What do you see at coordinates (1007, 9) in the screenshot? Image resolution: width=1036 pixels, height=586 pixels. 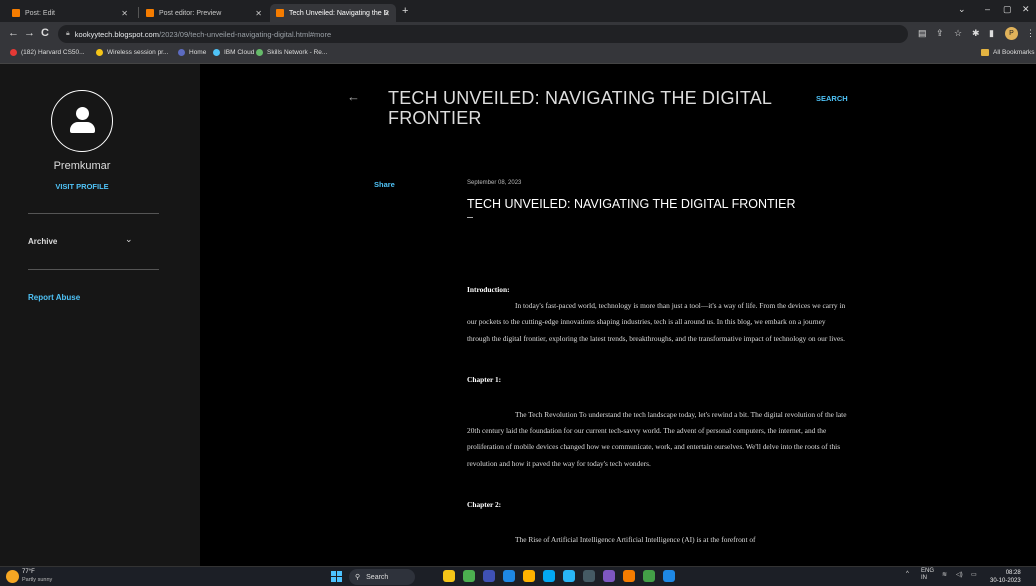 I see `maximize-button: ▢` at bounding box center [1007, 9].